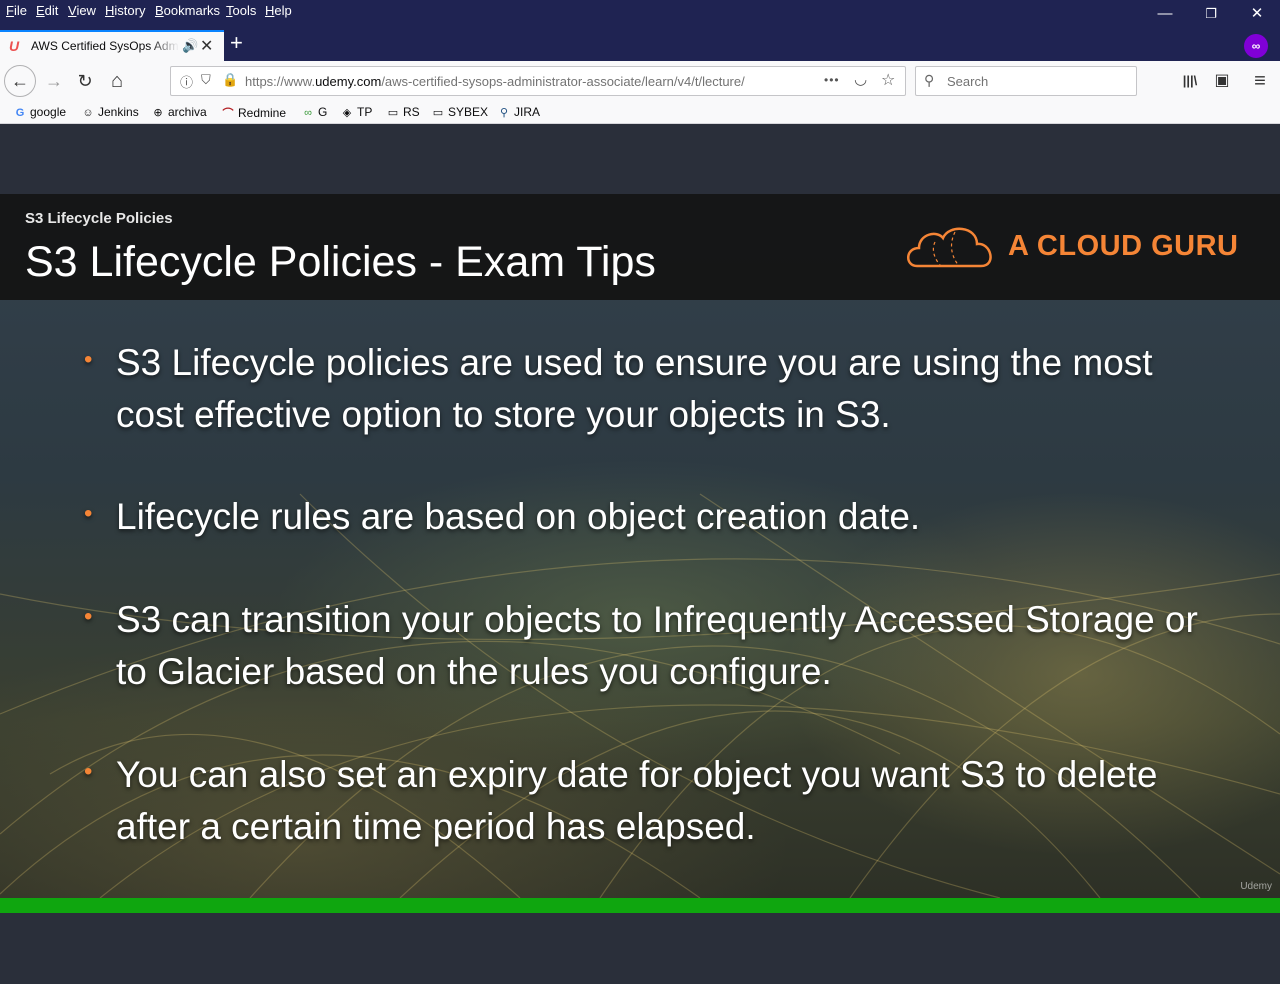 The image size is (1280, 984). What do you see at coordinates (254, 113) in the screenshot?
I see `bookmark-redmine: ⌒ Redmine` at bounding box center [254, 113].